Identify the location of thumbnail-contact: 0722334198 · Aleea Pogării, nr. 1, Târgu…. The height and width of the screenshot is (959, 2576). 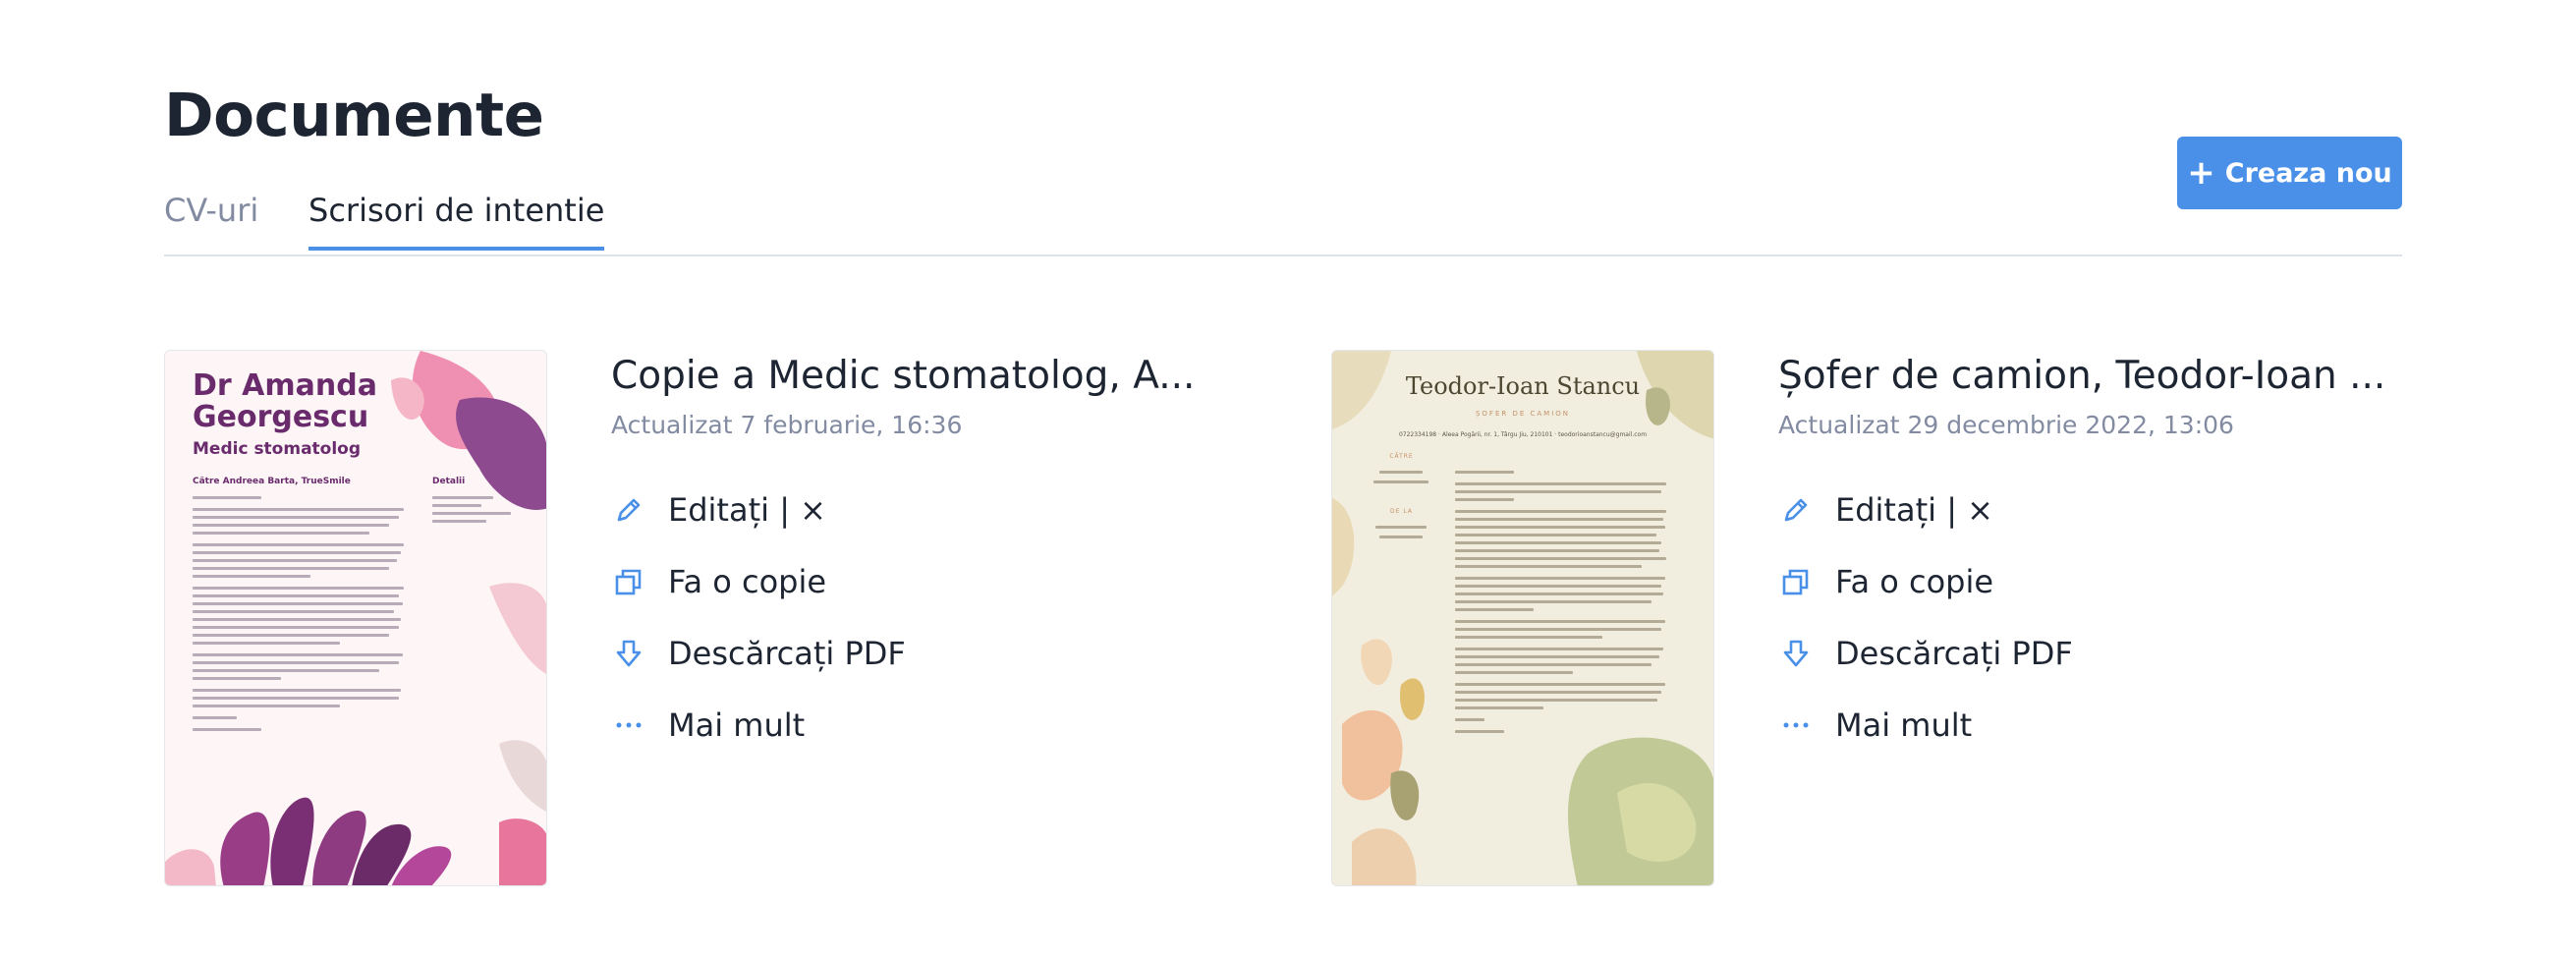
(1523, 435).